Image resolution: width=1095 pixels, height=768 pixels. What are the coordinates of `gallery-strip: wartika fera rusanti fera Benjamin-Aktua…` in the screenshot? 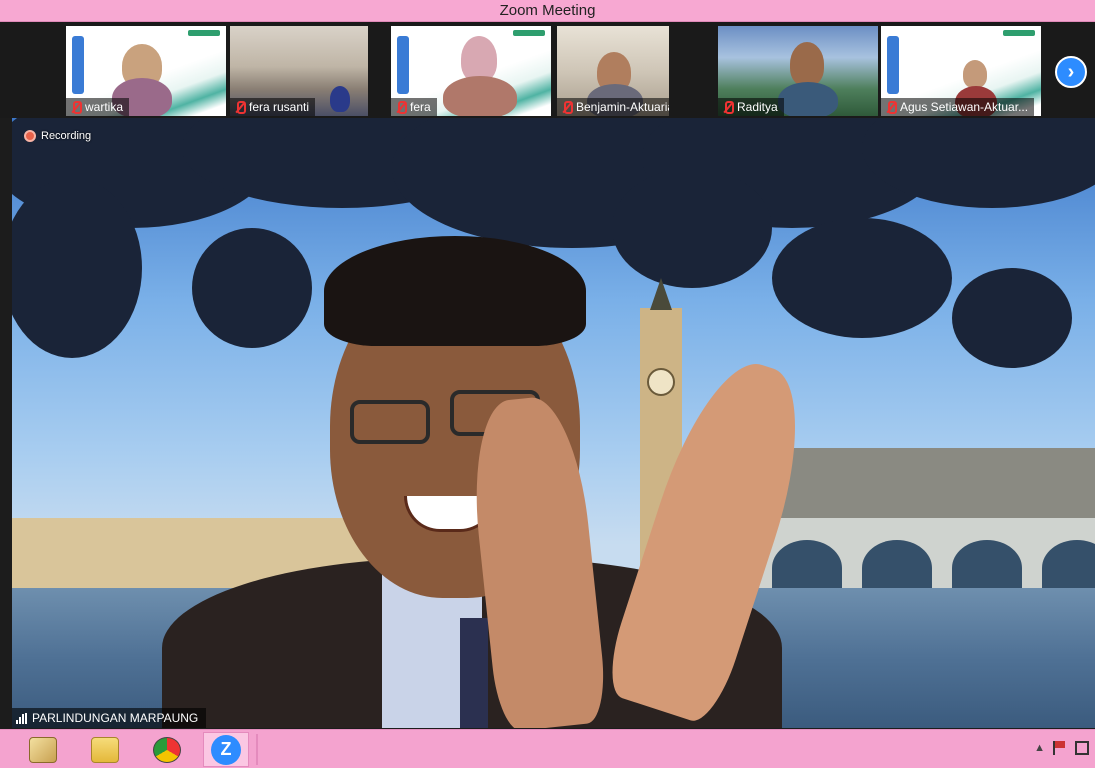 It's located at (547, 70).